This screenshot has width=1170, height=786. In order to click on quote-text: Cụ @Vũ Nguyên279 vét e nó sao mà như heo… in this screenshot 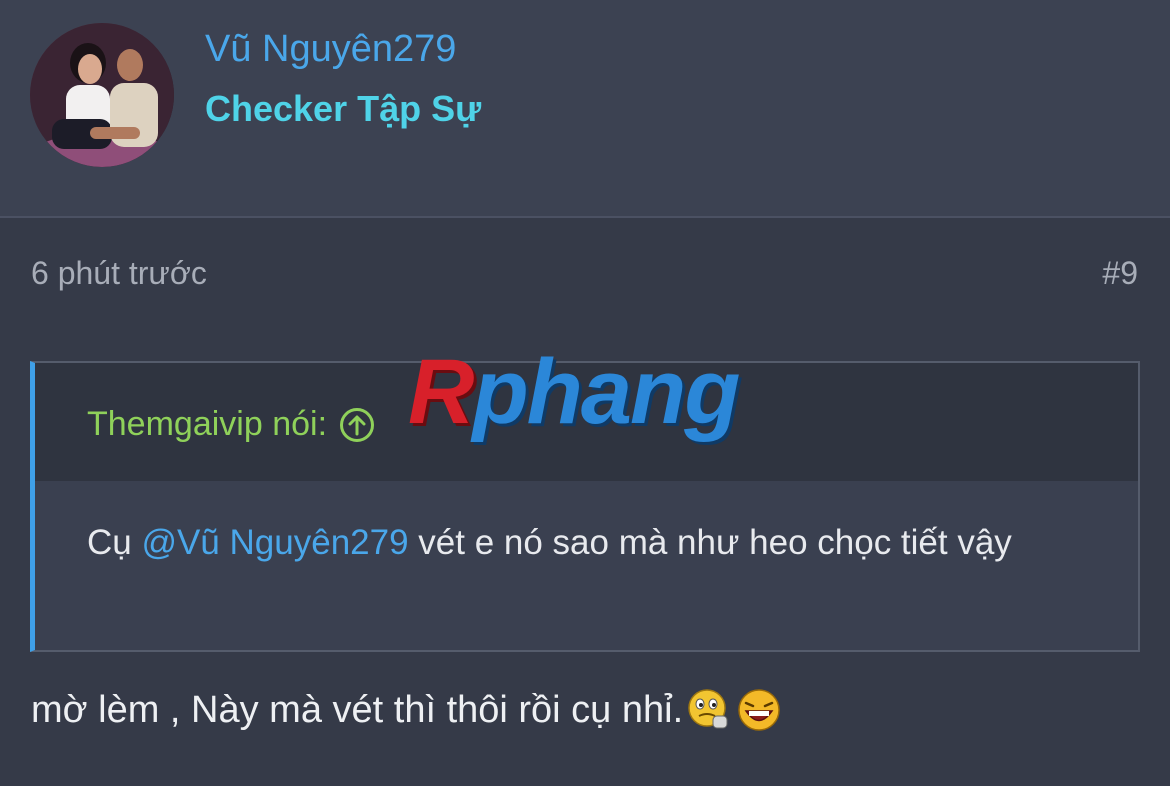, I will do `click(586, 526)`.